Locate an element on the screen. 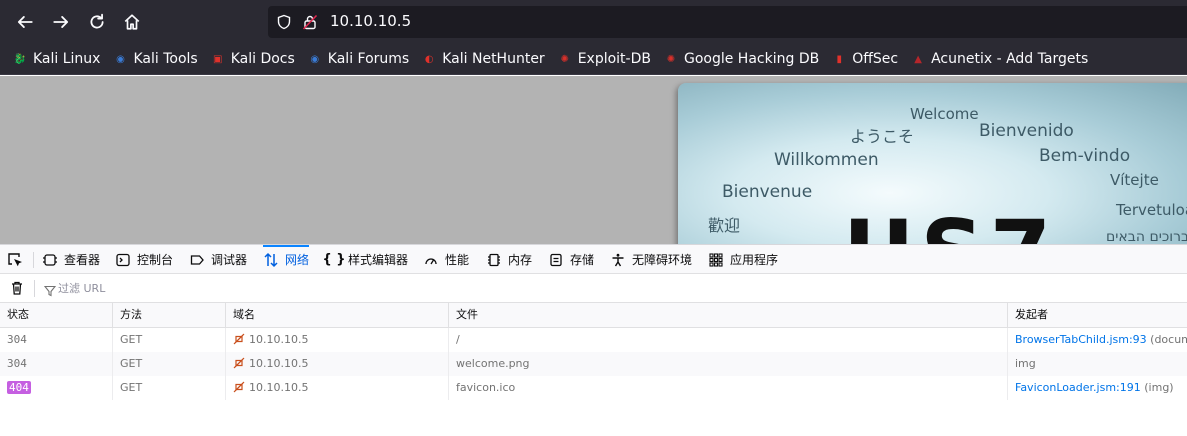 Image resolution: width=1187 pixels, height=436 pixels. bookmark-item: ▣ Kali Docs is located at coordinates (252, 59).